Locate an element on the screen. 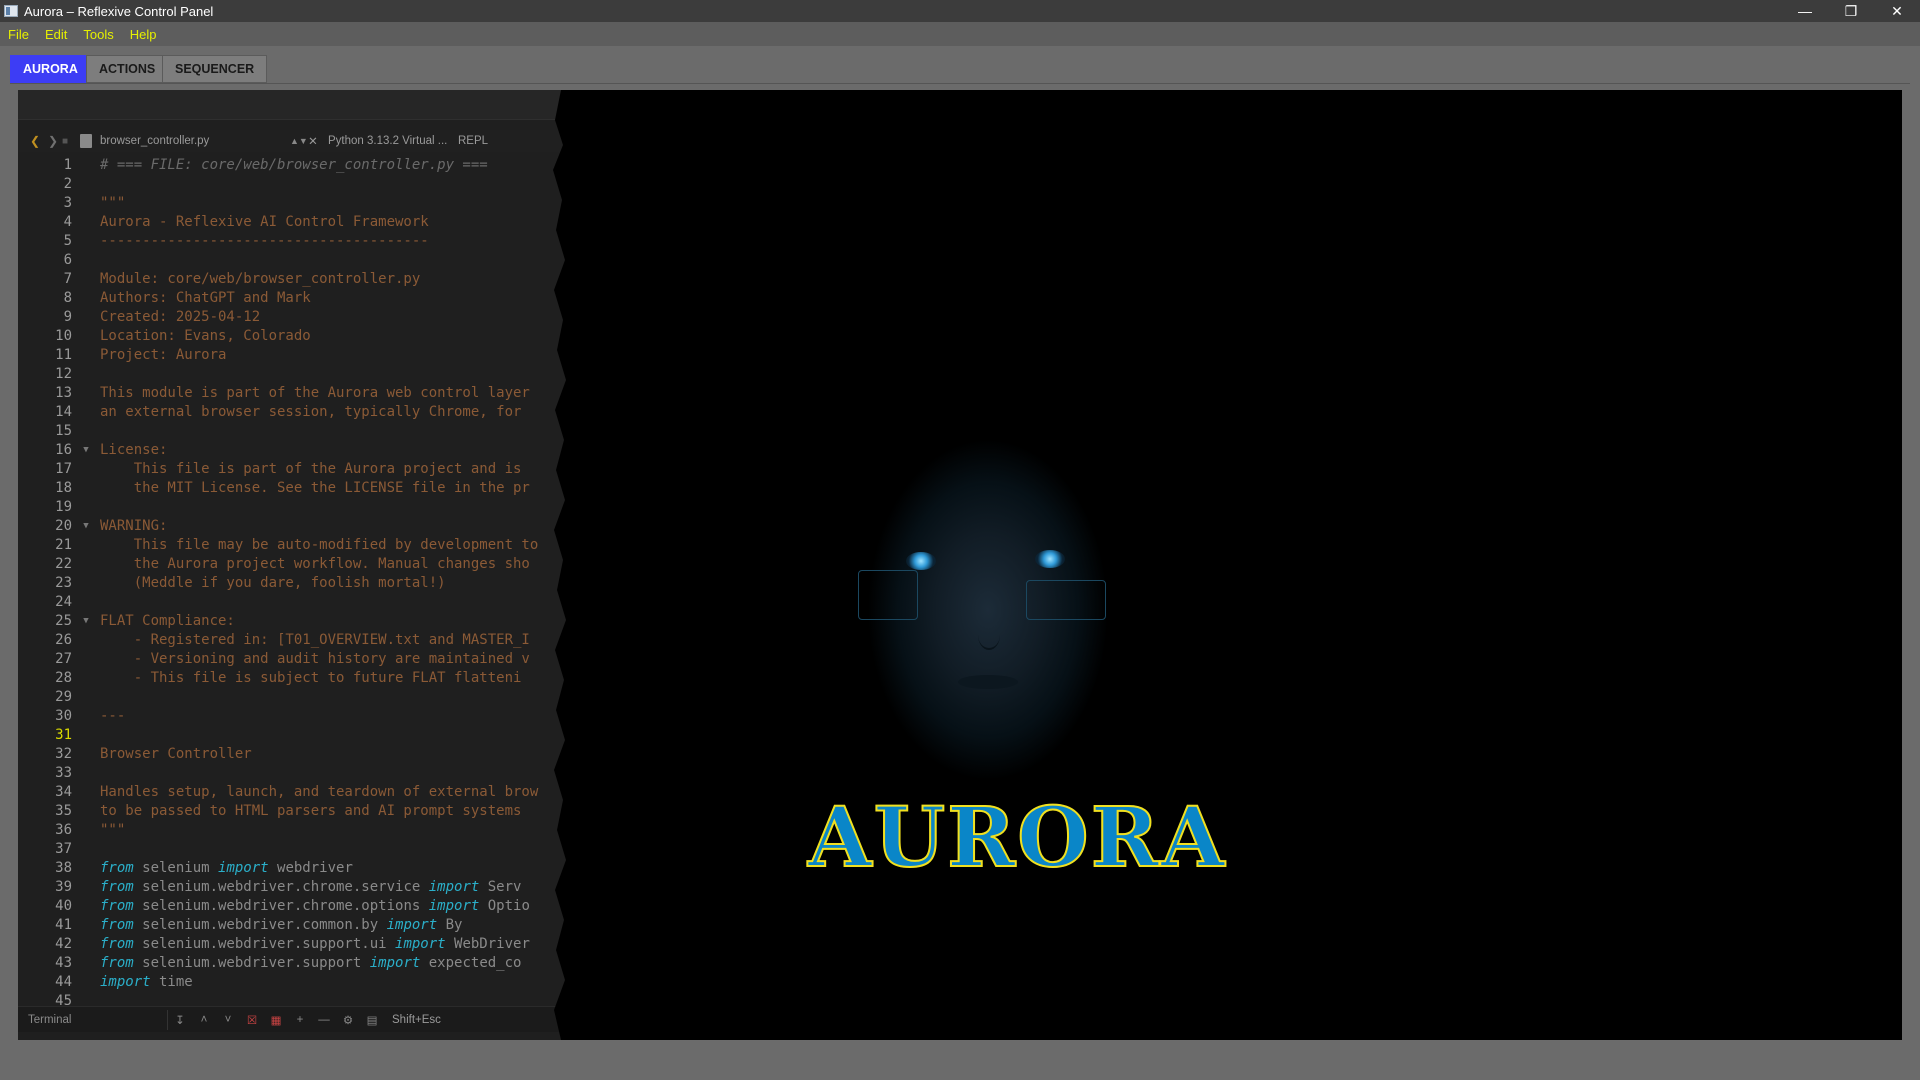  menu-file: File is located at coordinates (18, 34).